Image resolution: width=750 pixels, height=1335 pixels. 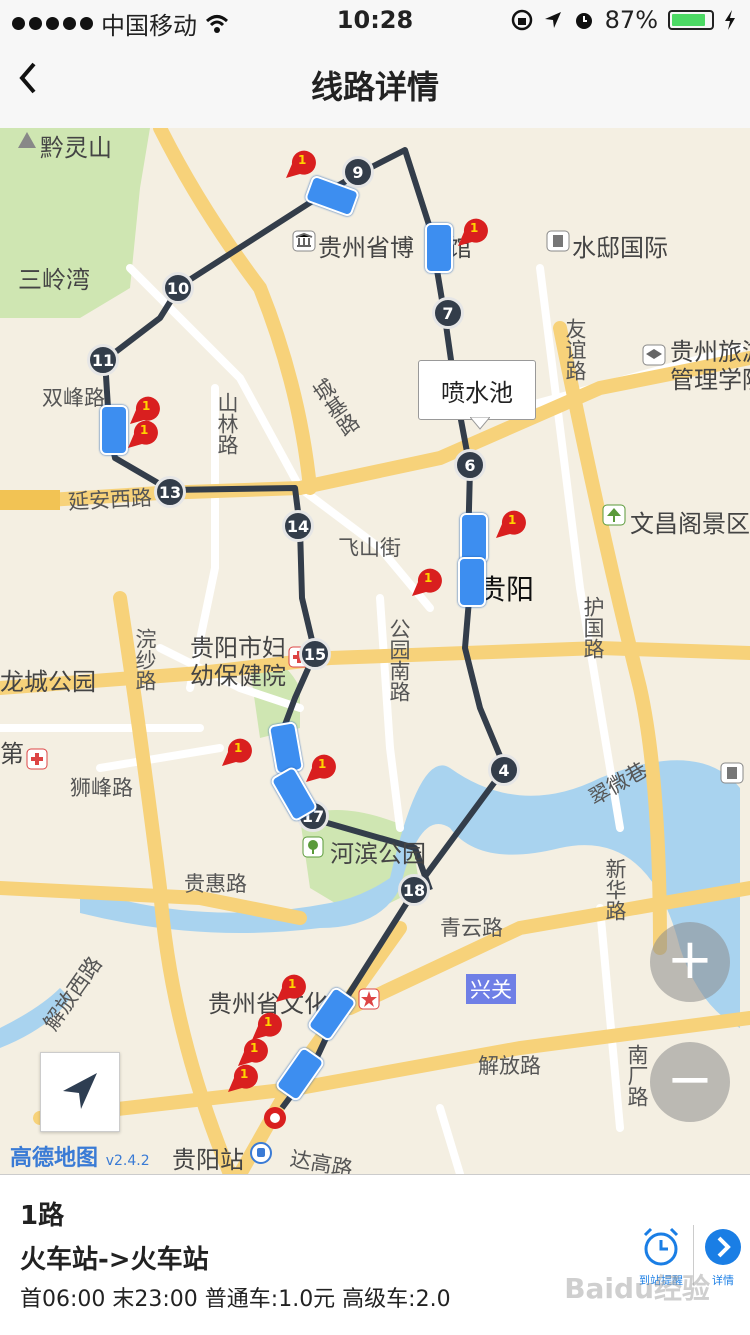 I want to click on stop-marker: 18, so click(x=414, y=890).